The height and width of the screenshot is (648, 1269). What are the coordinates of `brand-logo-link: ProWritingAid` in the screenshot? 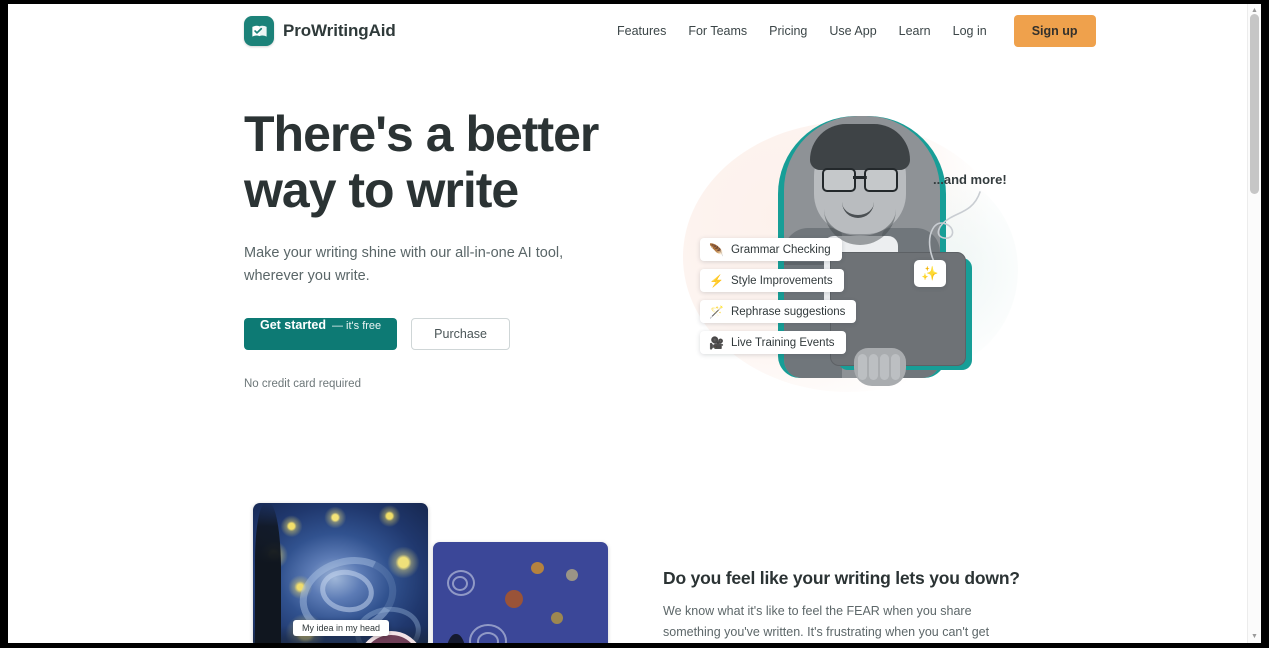 It's located at (320, 31).